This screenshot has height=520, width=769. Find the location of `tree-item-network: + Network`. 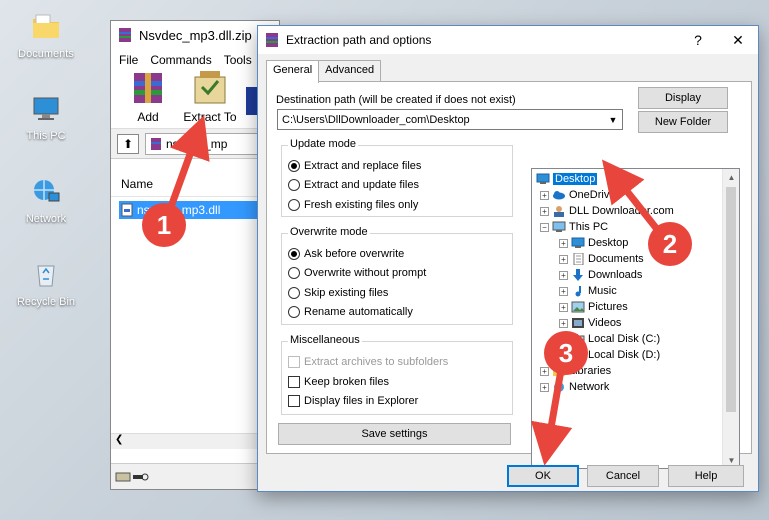

tree-item-network: + Network is located at coordinates (574, 387).